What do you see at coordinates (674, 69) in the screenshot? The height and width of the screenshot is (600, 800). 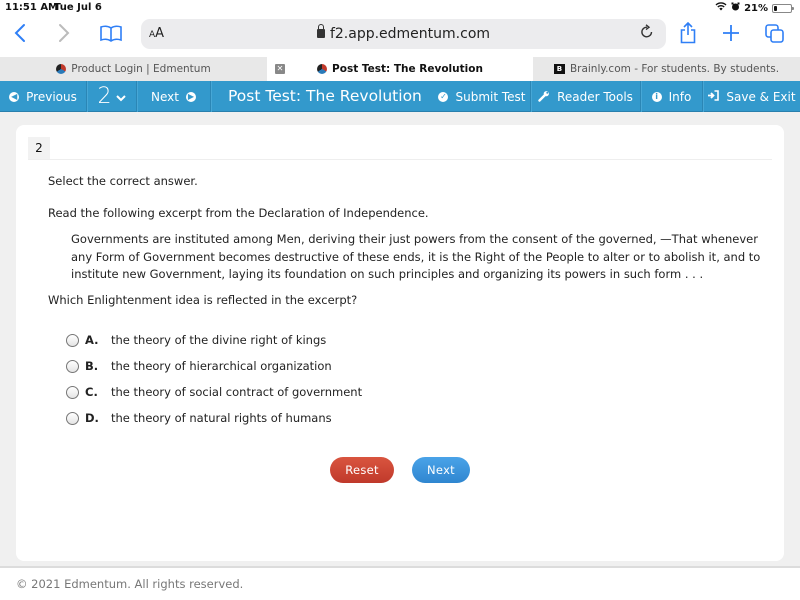 I see `tab-label: Brainly.com - For students. By students.` at bounding box center [674, 69].